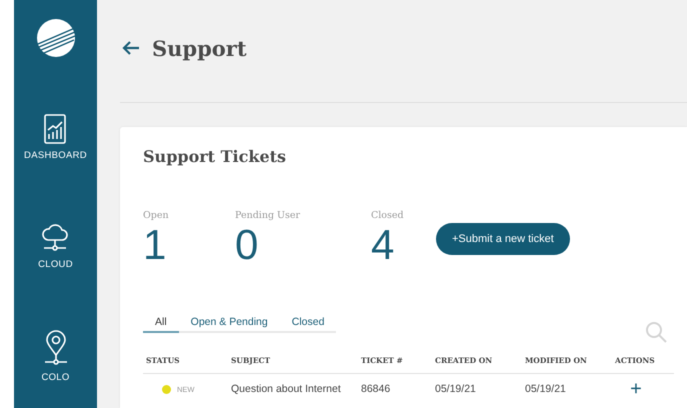  Describe the element at coordinates (155, 245) in the screenshot. I see `stat-value: 1` at that location.